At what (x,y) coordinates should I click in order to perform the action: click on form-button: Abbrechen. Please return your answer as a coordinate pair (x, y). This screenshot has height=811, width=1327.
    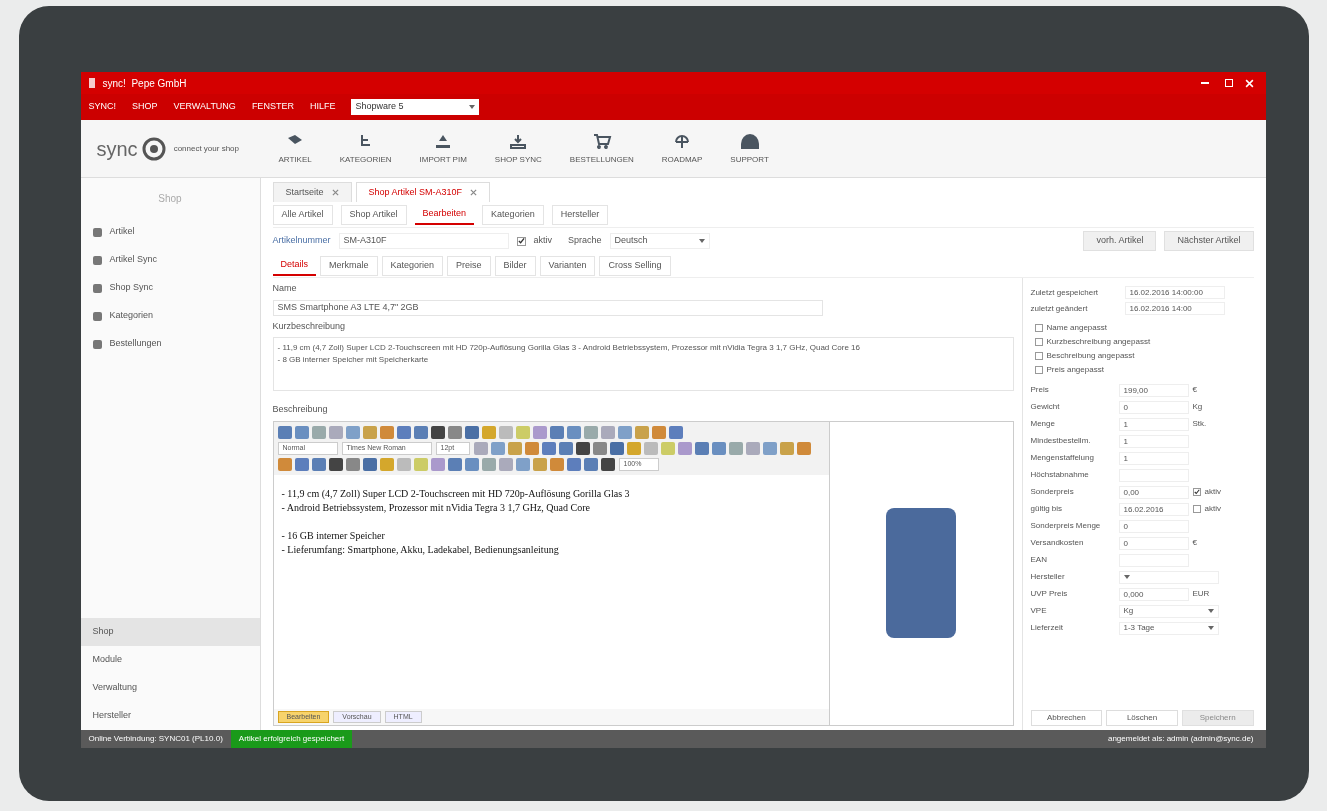
    Looking at the image, I should click on (1066, 718).